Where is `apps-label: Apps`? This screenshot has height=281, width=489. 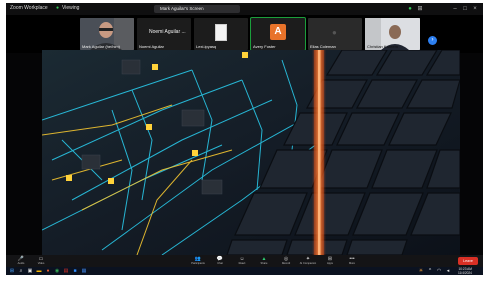 apps-label: Apps is located at coordinates (330, 263).